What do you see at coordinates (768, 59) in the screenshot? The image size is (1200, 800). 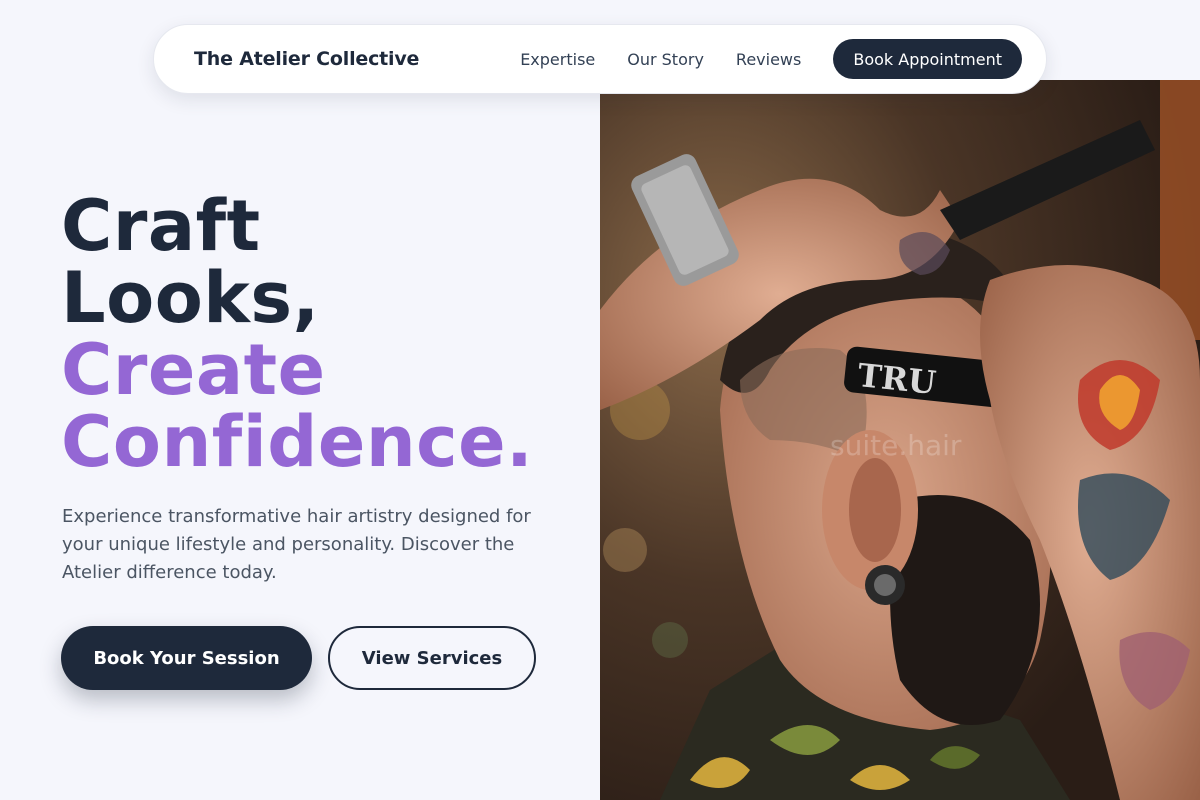 I see `nav-link-reviews: Reviews` at bounding box center [768, 59].